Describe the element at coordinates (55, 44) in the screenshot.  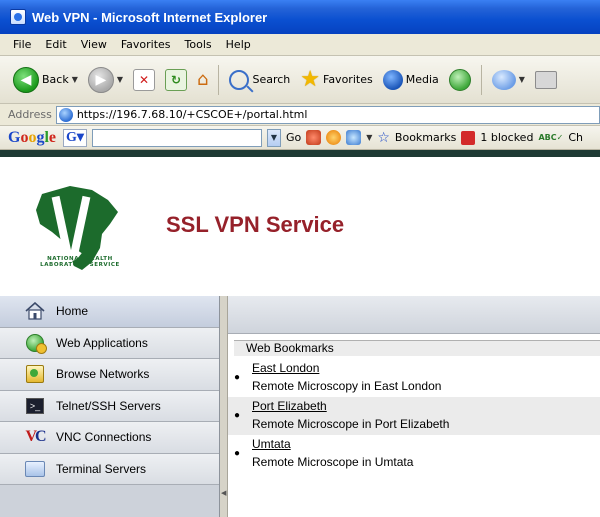
I see `menu-edit: Edit` at that location.